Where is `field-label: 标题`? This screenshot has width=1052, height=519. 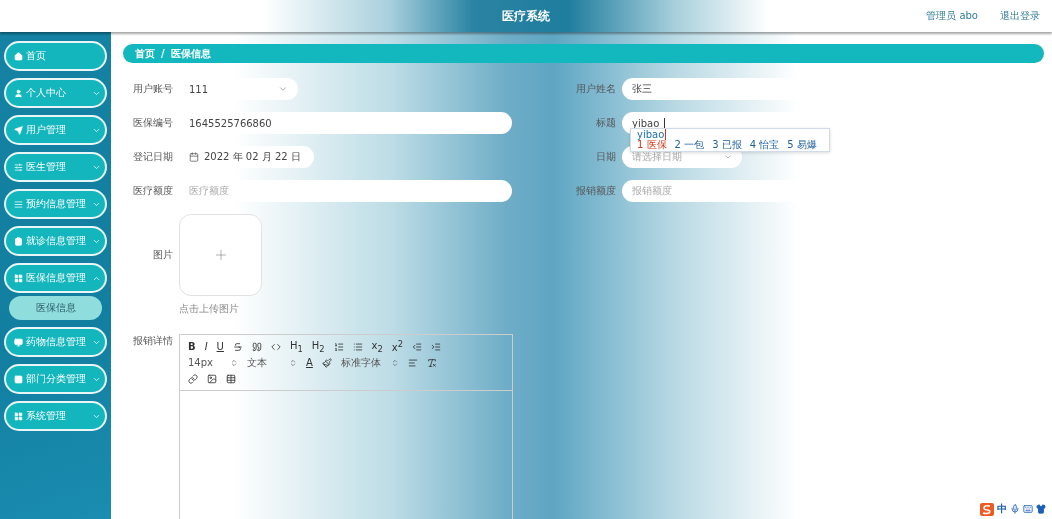
field-label: 标题 is located at coordinates (605, 123).